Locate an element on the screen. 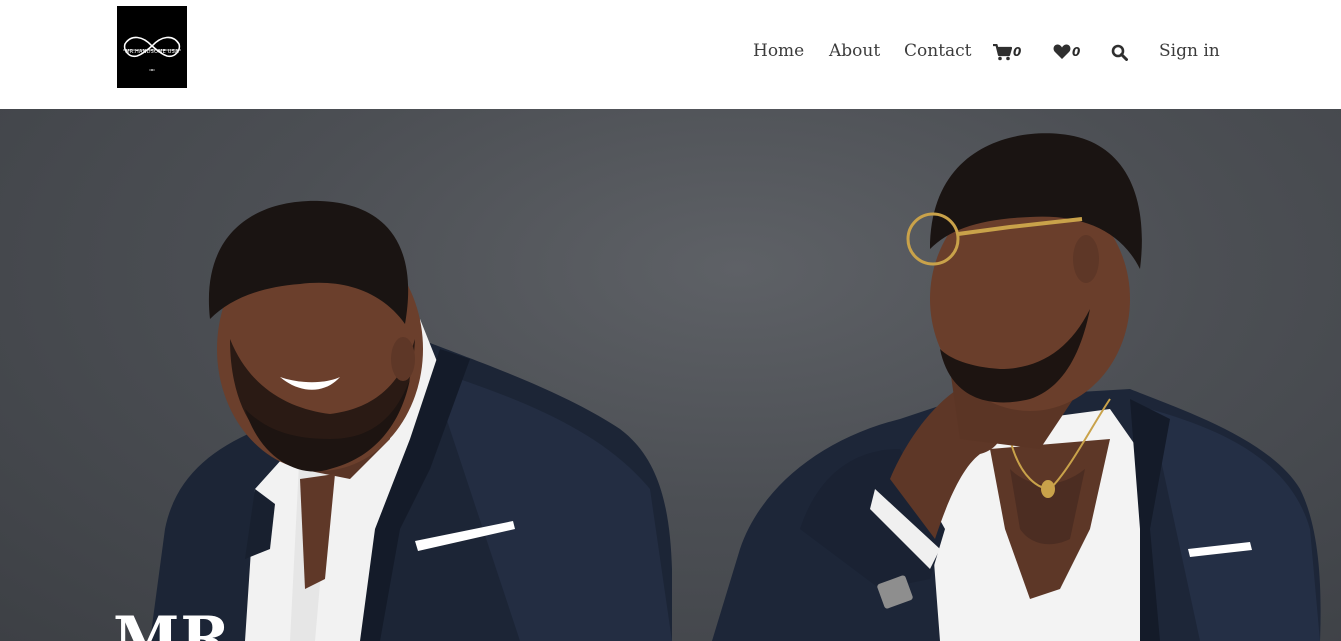  cart-button: 0 is located at coordinates (1007, 52).